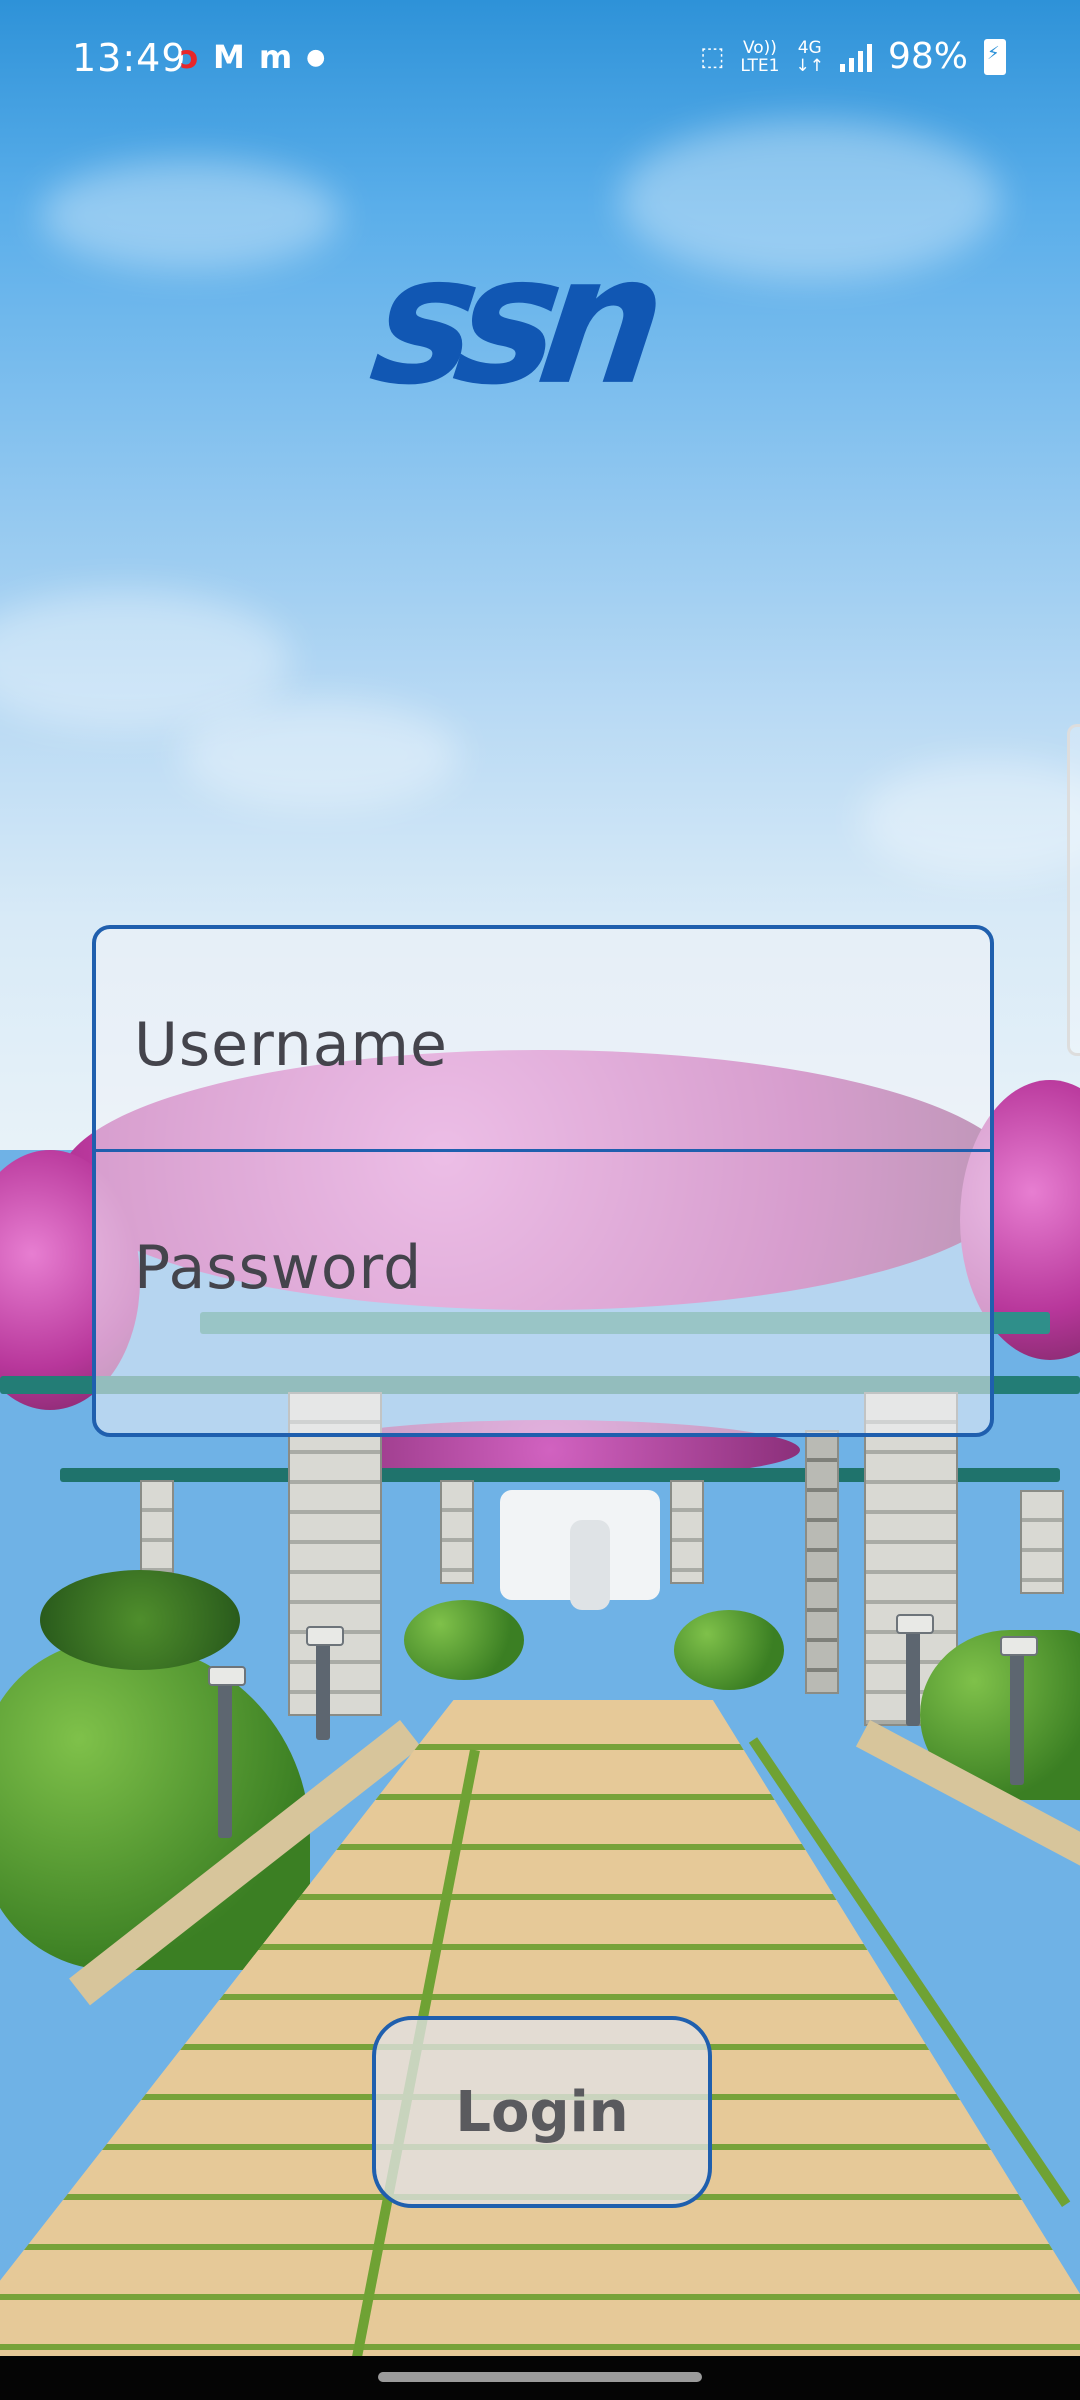 This screenshot has width=1080, height=2400. I want to click on airtel-icon: ↄ, so click(189, 57).